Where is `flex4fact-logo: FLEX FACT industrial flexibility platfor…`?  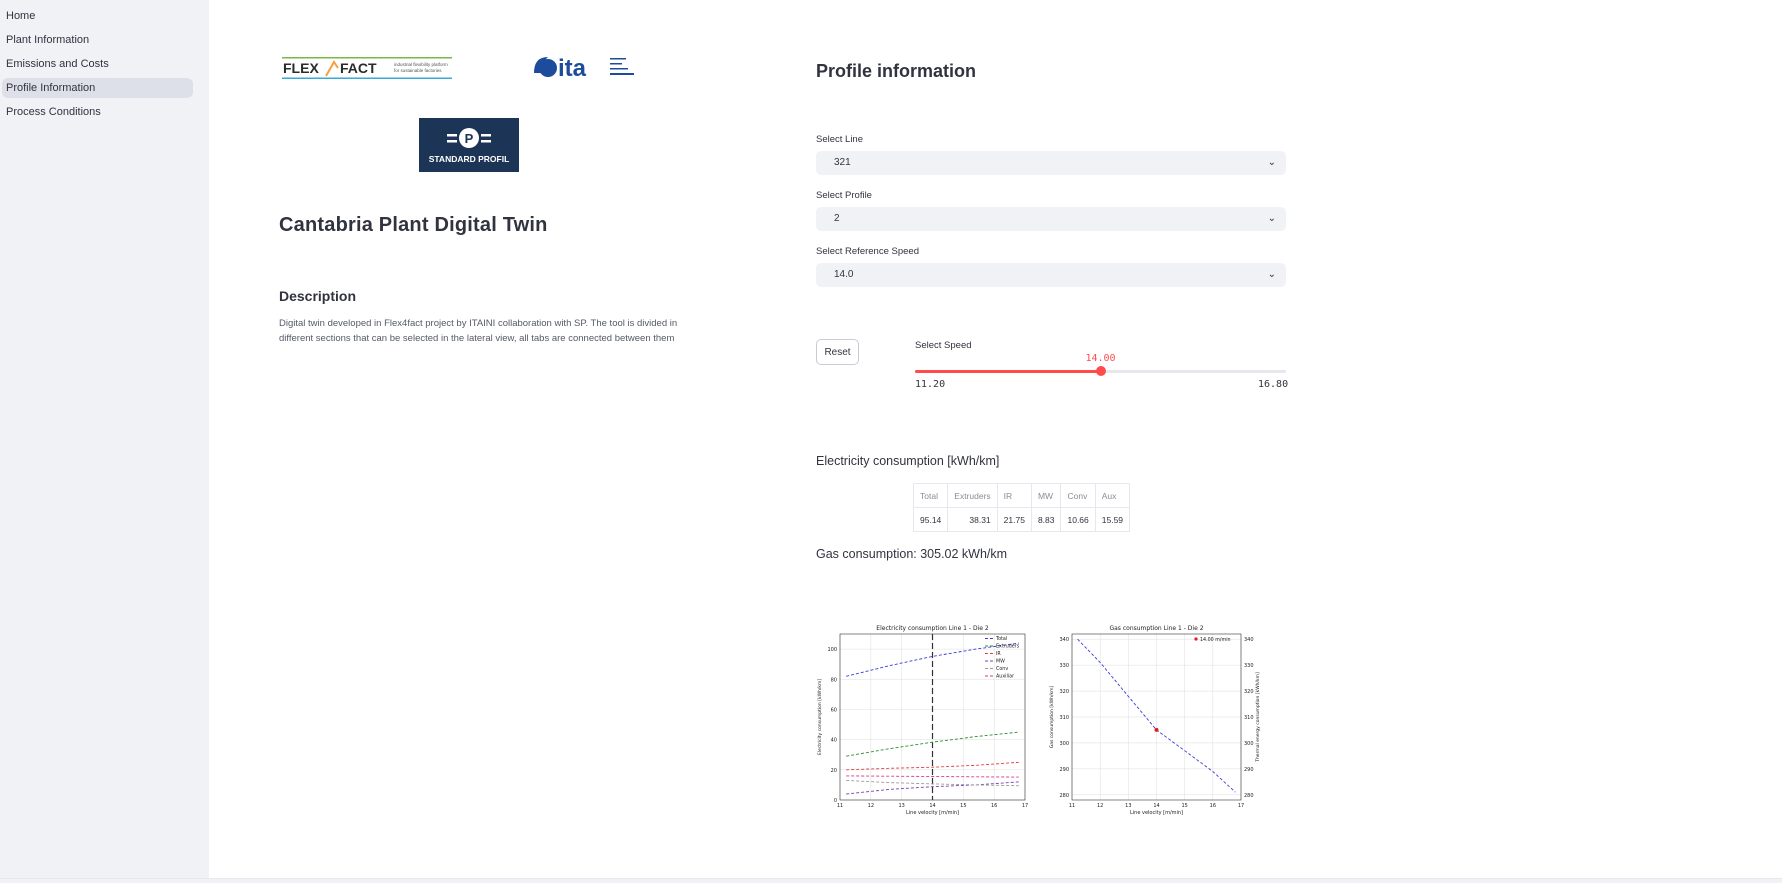
flex4fact-logo: FLEX FACT industrial flexibility platfor… is located at coordinates (367, 68).